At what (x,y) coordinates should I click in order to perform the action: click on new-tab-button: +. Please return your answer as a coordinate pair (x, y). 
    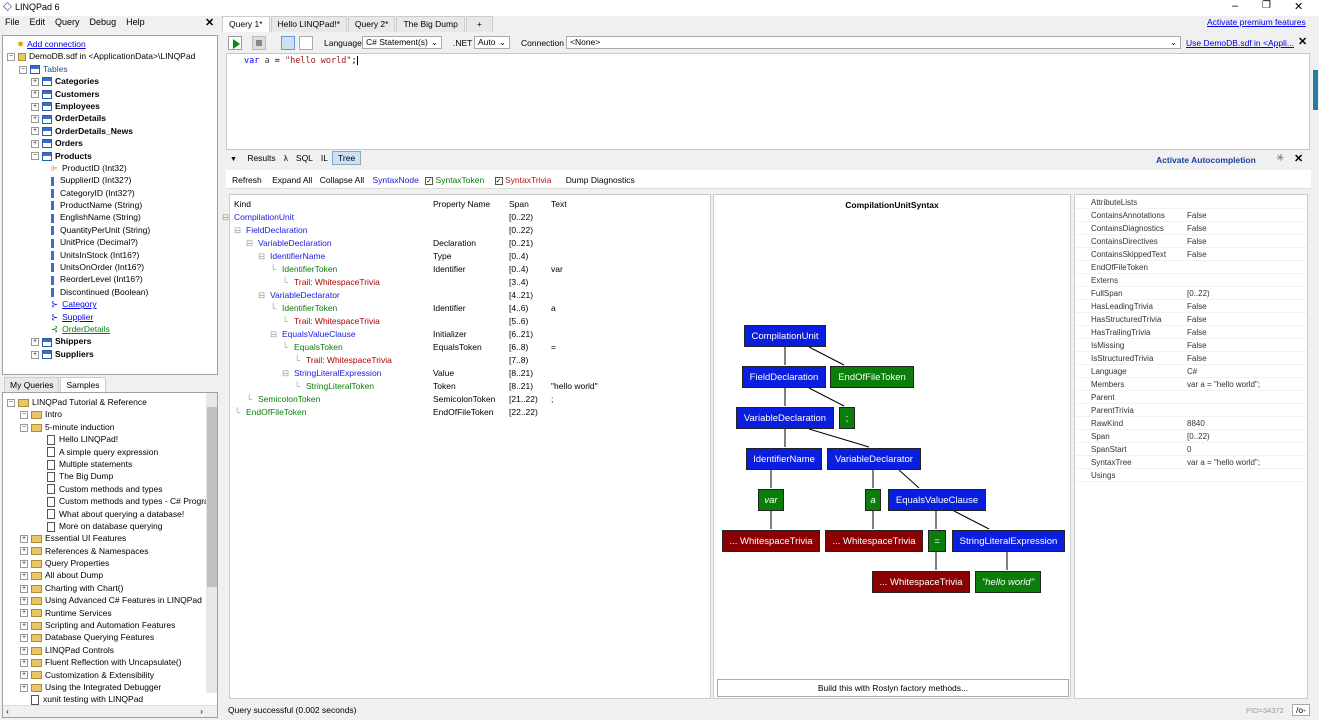
    Looking at the image, I should click on (479, 24).